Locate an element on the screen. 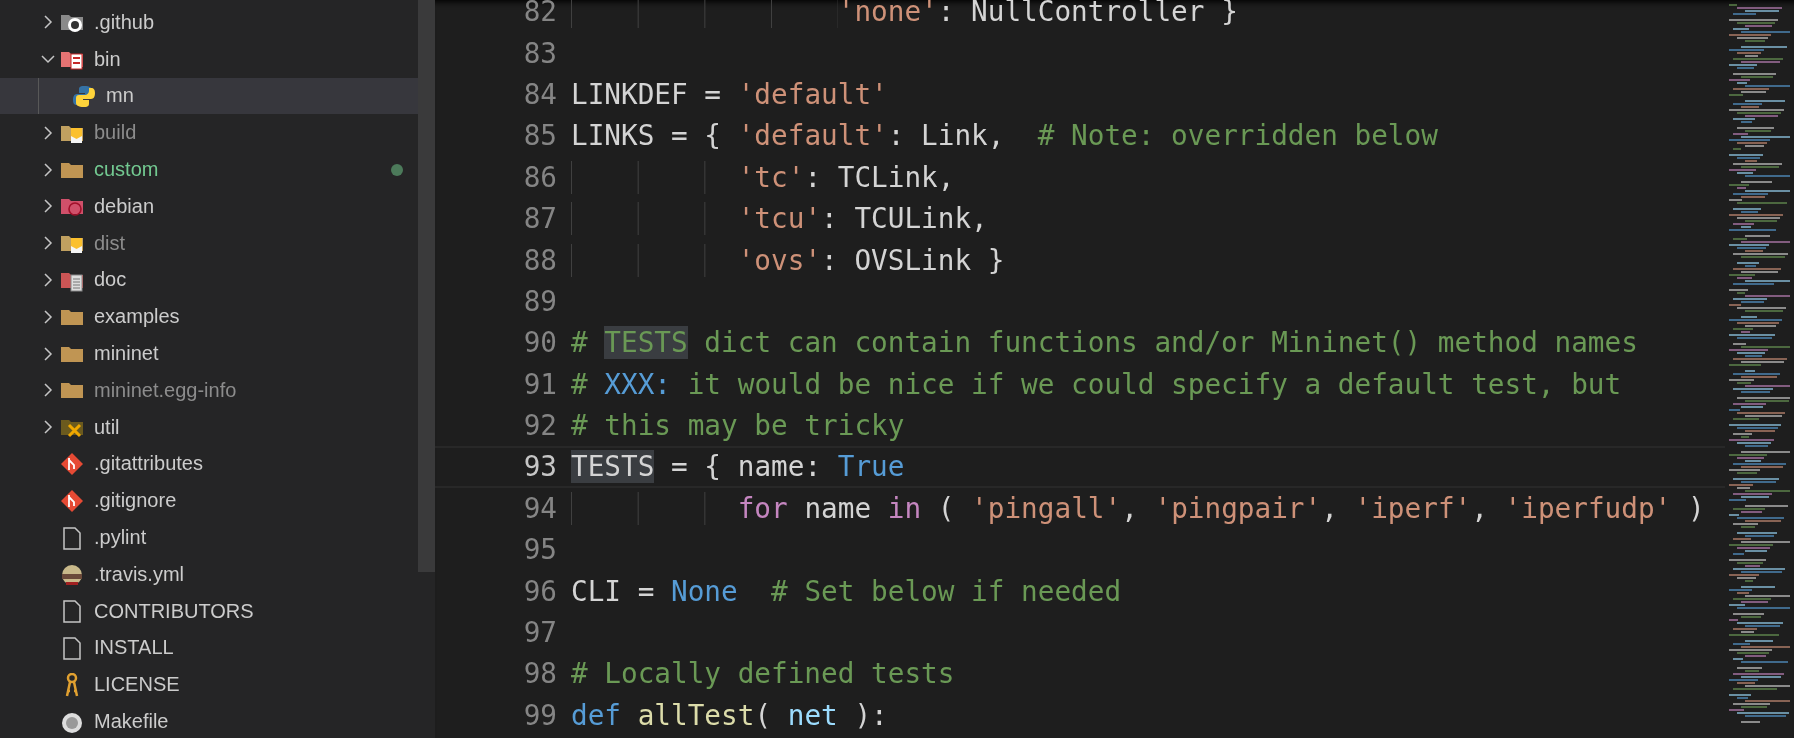 The image size is (1794, 738). tree-item: custom is located at coordinates (209, 169).